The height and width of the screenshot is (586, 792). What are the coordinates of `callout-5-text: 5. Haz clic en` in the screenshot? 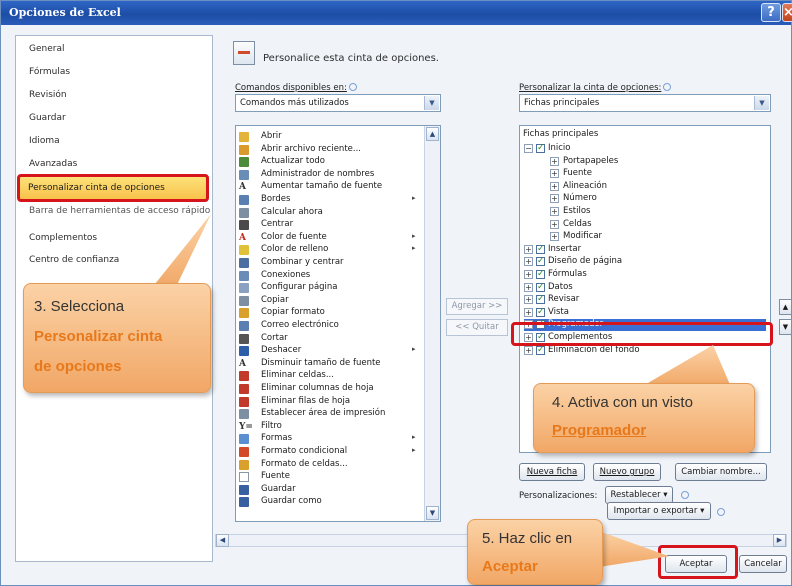 It's located at (527, 538).